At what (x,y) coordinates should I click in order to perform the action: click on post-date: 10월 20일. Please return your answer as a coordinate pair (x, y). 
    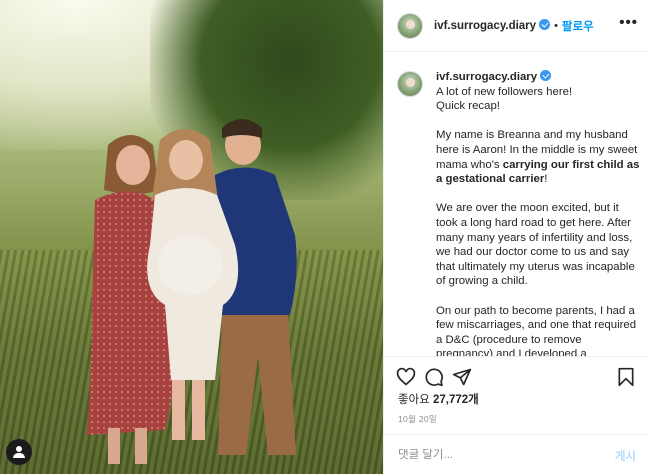
    Looking at the image, I should click on (417, 419).